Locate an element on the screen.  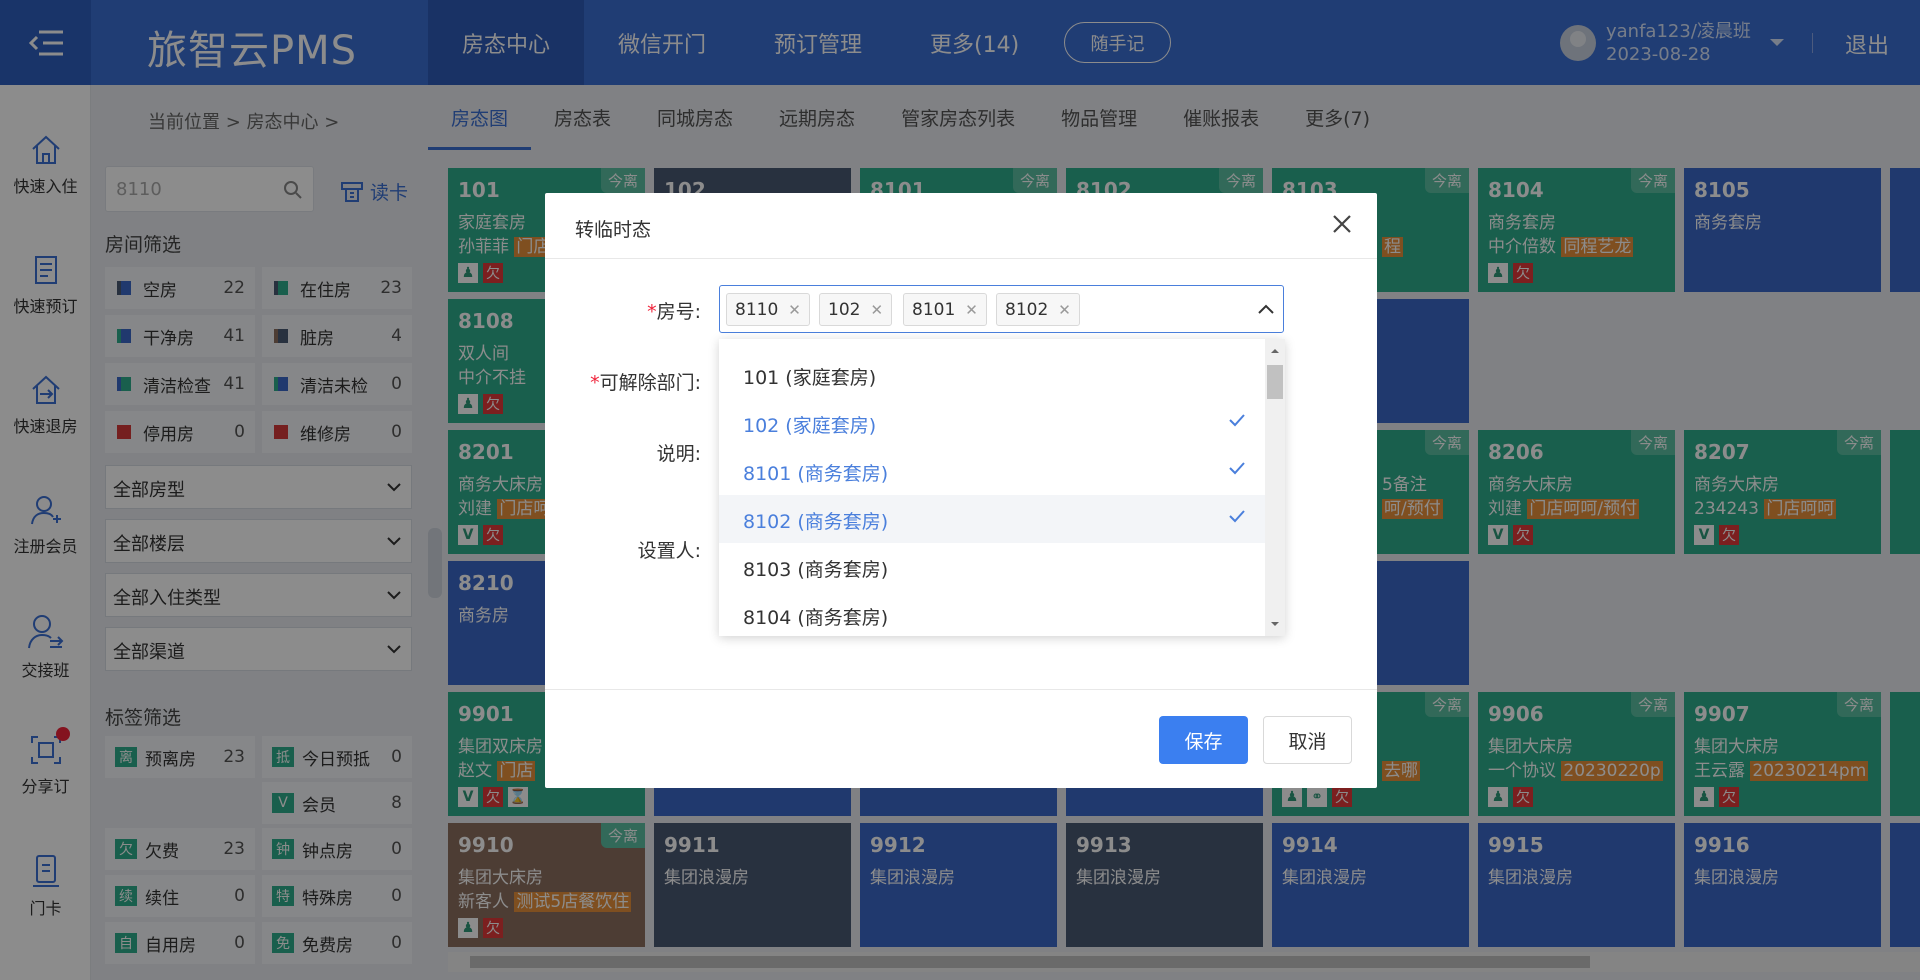
room-multi-select: 8110 ✕ 102 ✕ 8101 ✕ 8102 ✕ is located at coordinates (1001, 309).